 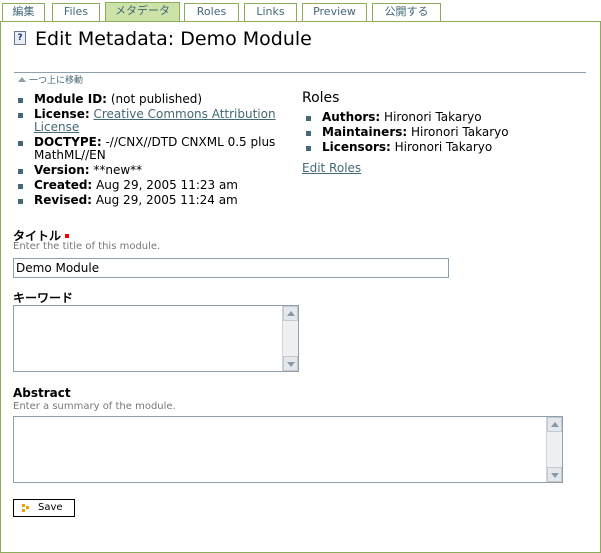 I want to click on tab-files: Files, so click(x=76, y=12).